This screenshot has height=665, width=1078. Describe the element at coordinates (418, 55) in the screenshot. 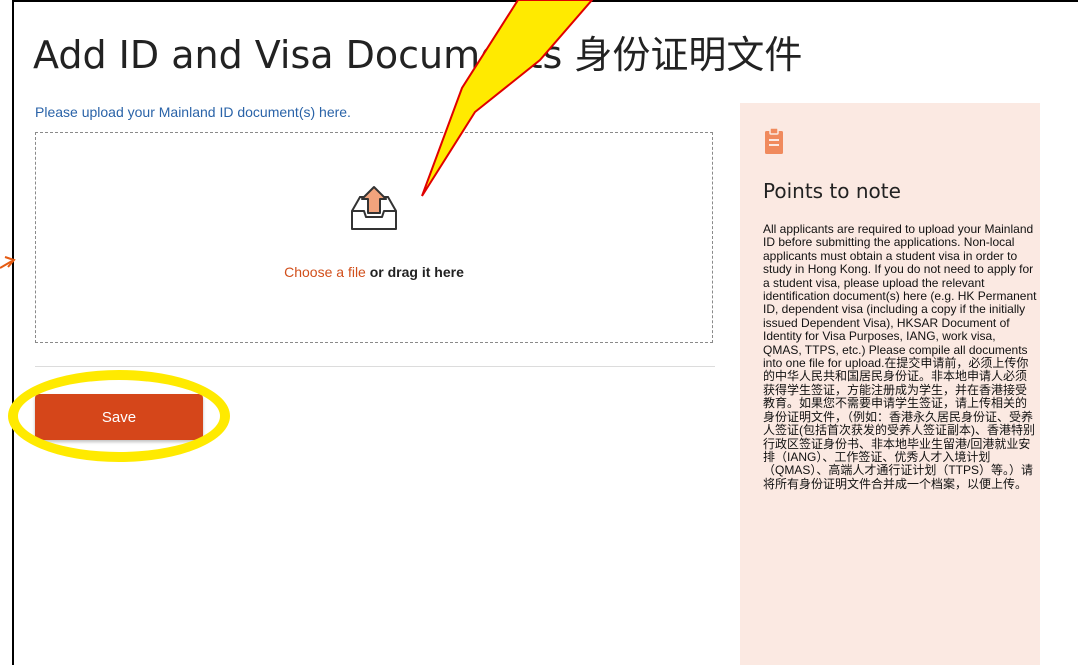

I see `page-title: Add ID and Visa Documents 身份证明文件` at that location.